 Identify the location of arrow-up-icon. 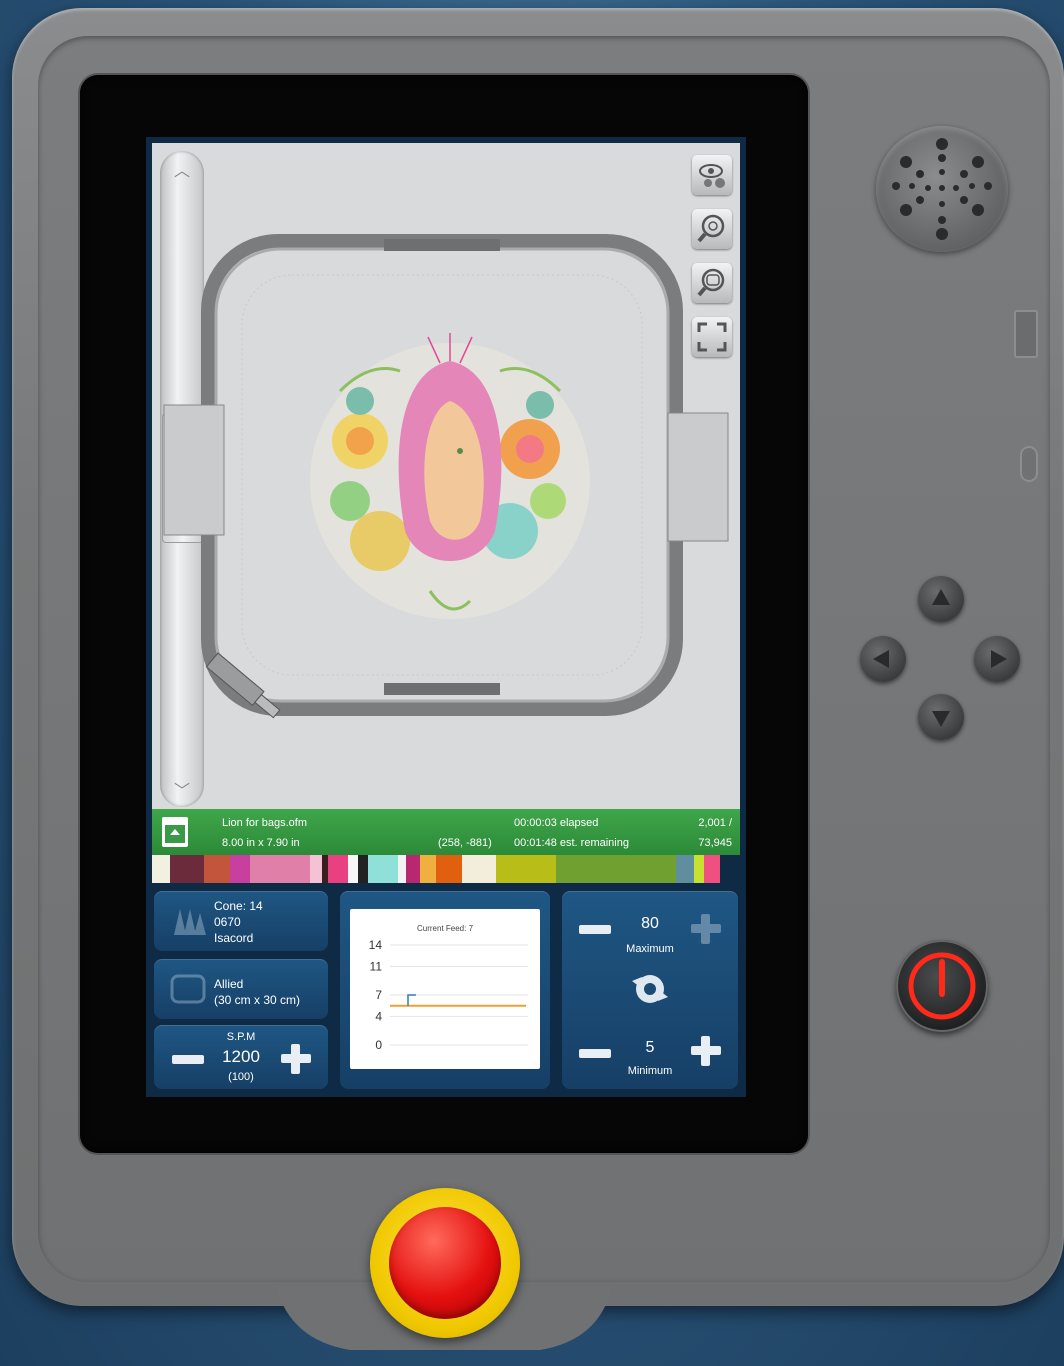
(941, 597).